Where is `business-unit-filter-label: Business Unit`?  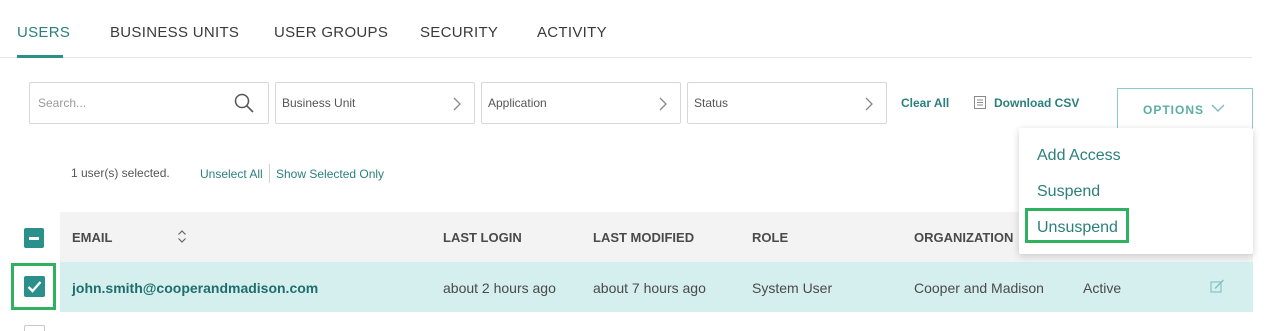 business-unit-filter-label: Business Unit is located at coordinates (319, 103).